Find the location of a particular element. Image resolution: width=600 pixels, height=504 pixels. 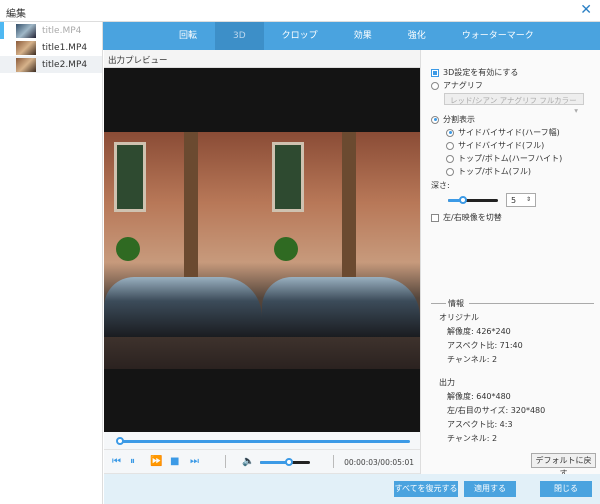

file-name: title.MP4 is located at coordinates (62, 30).